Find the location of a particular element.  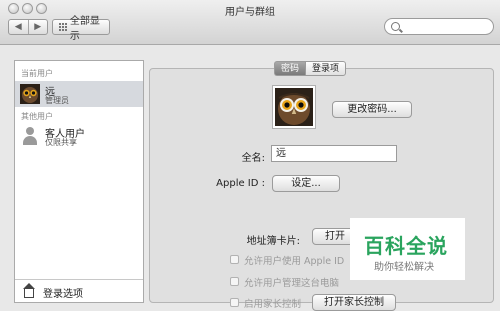

user-picture-well is located at coordinates (294, 107).